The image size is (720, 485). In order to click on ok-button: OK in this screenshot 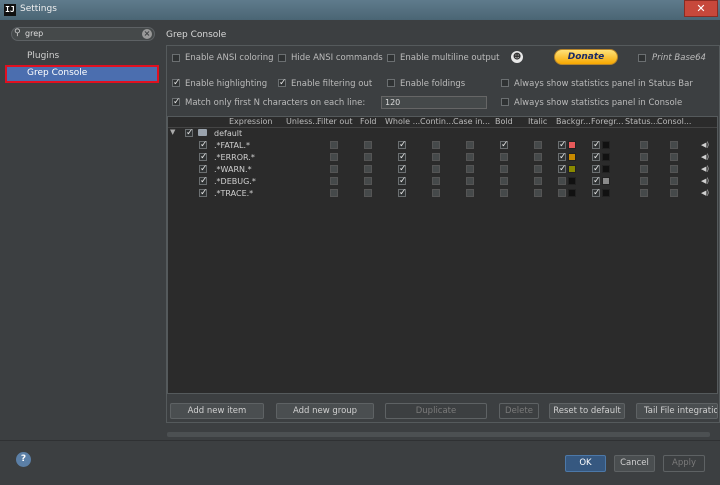, I will do `click(585, 463)`.